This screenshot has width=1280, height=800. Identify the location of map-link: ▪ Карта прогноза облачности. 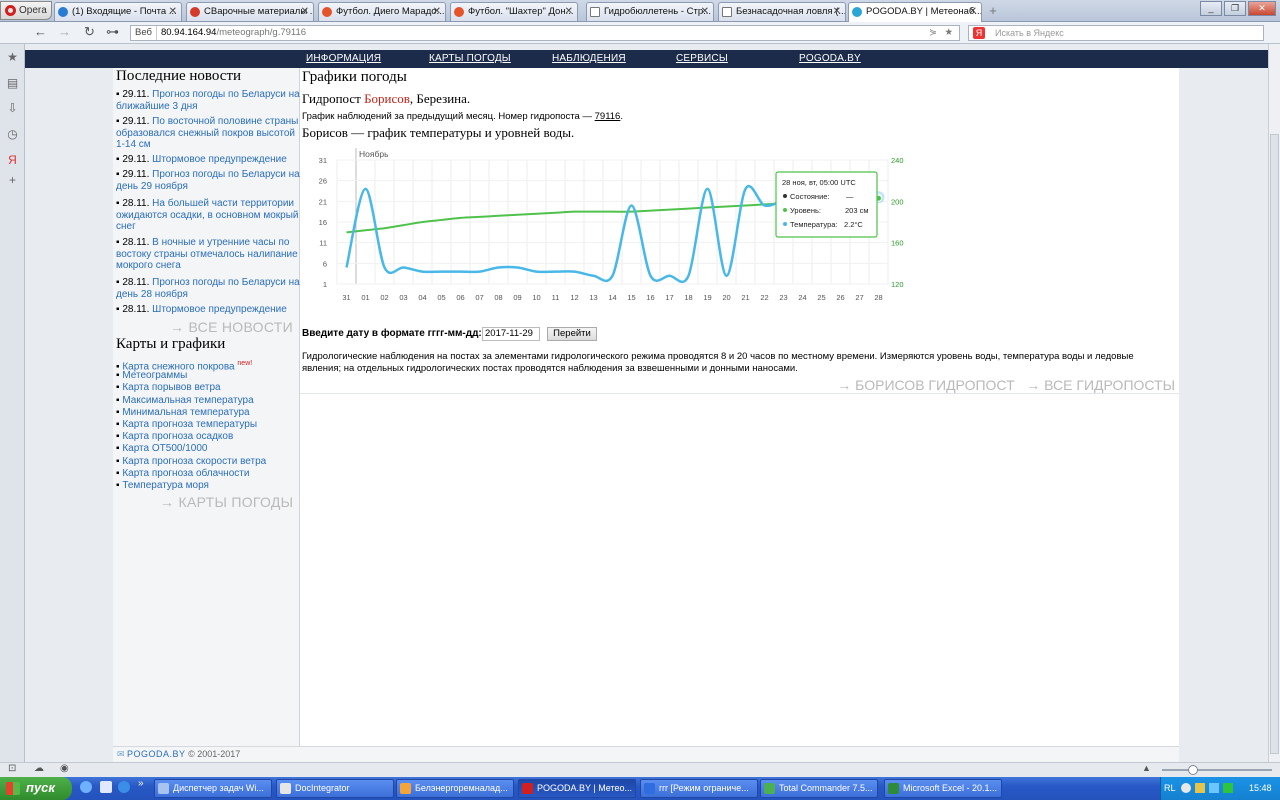
(182, 474).